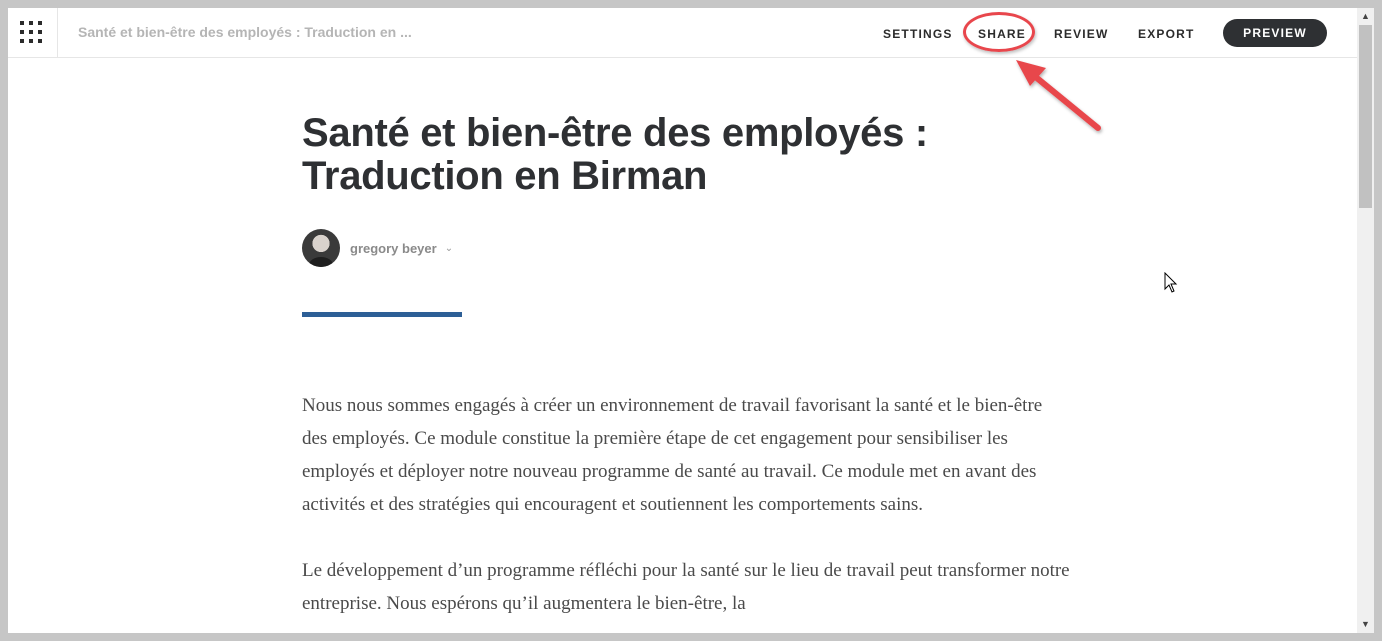 The height and width of the screenshot is (641, 1382). I want to click on author-name: gregory beyer, so click(393, 248).